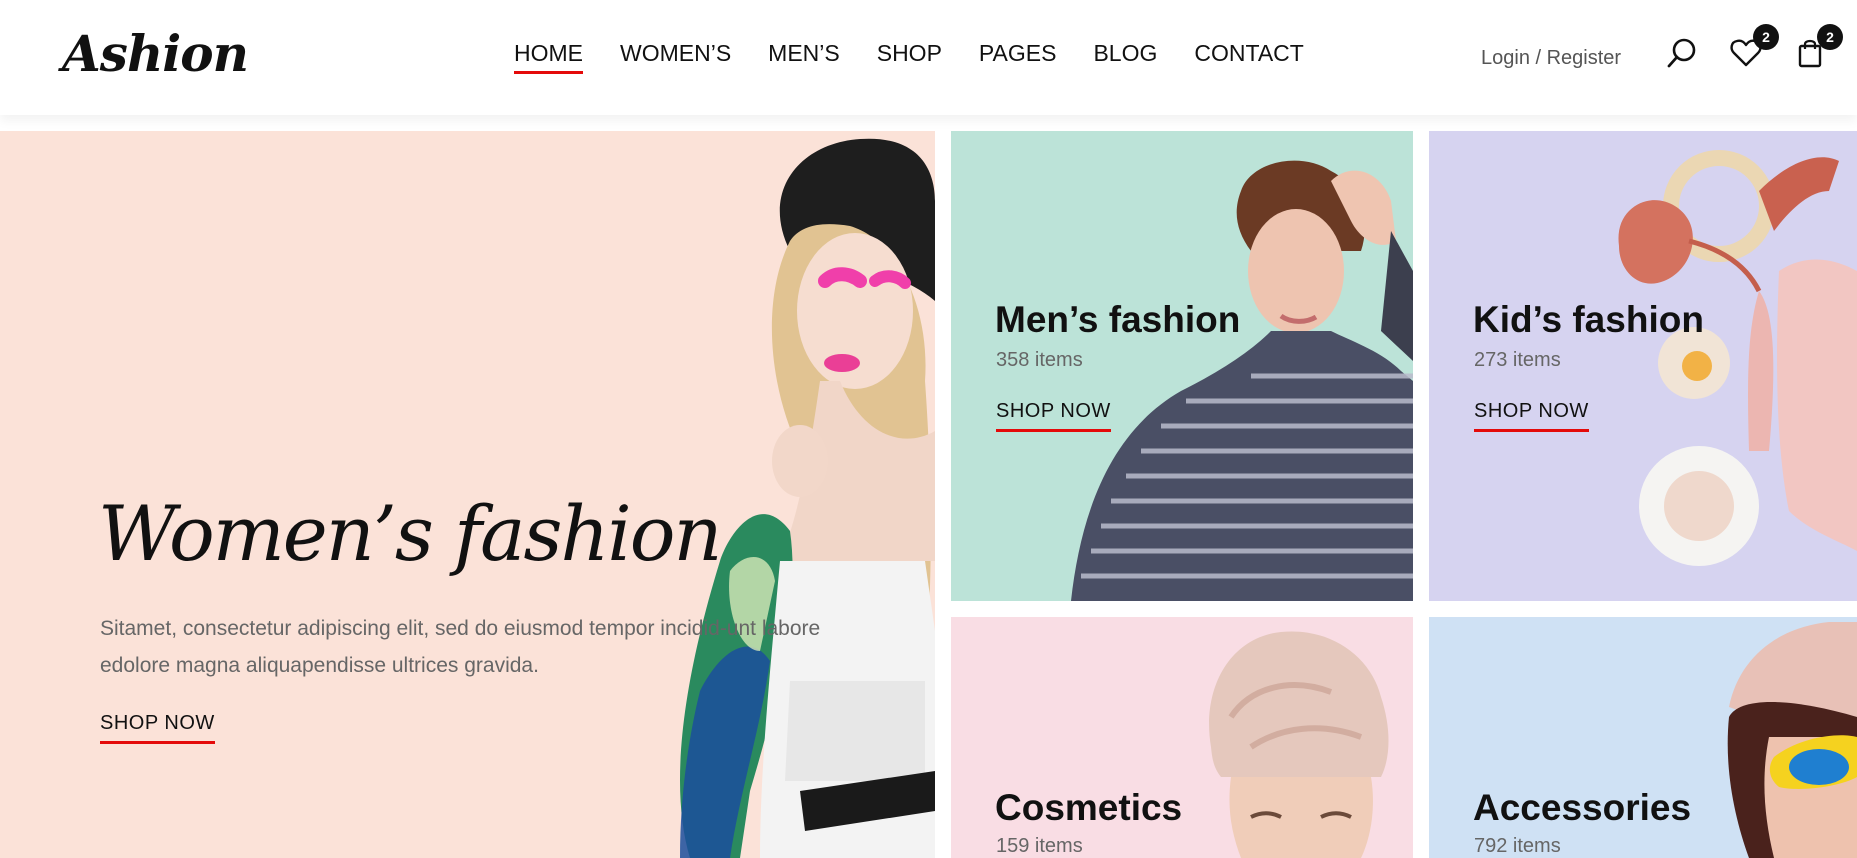 The image size is (1857, 858). What do you see at coordinates (1118, 319) in the screenshot?
I see `mens-fashion-title: Men’s fashion` at bounding box center [1118, 319].